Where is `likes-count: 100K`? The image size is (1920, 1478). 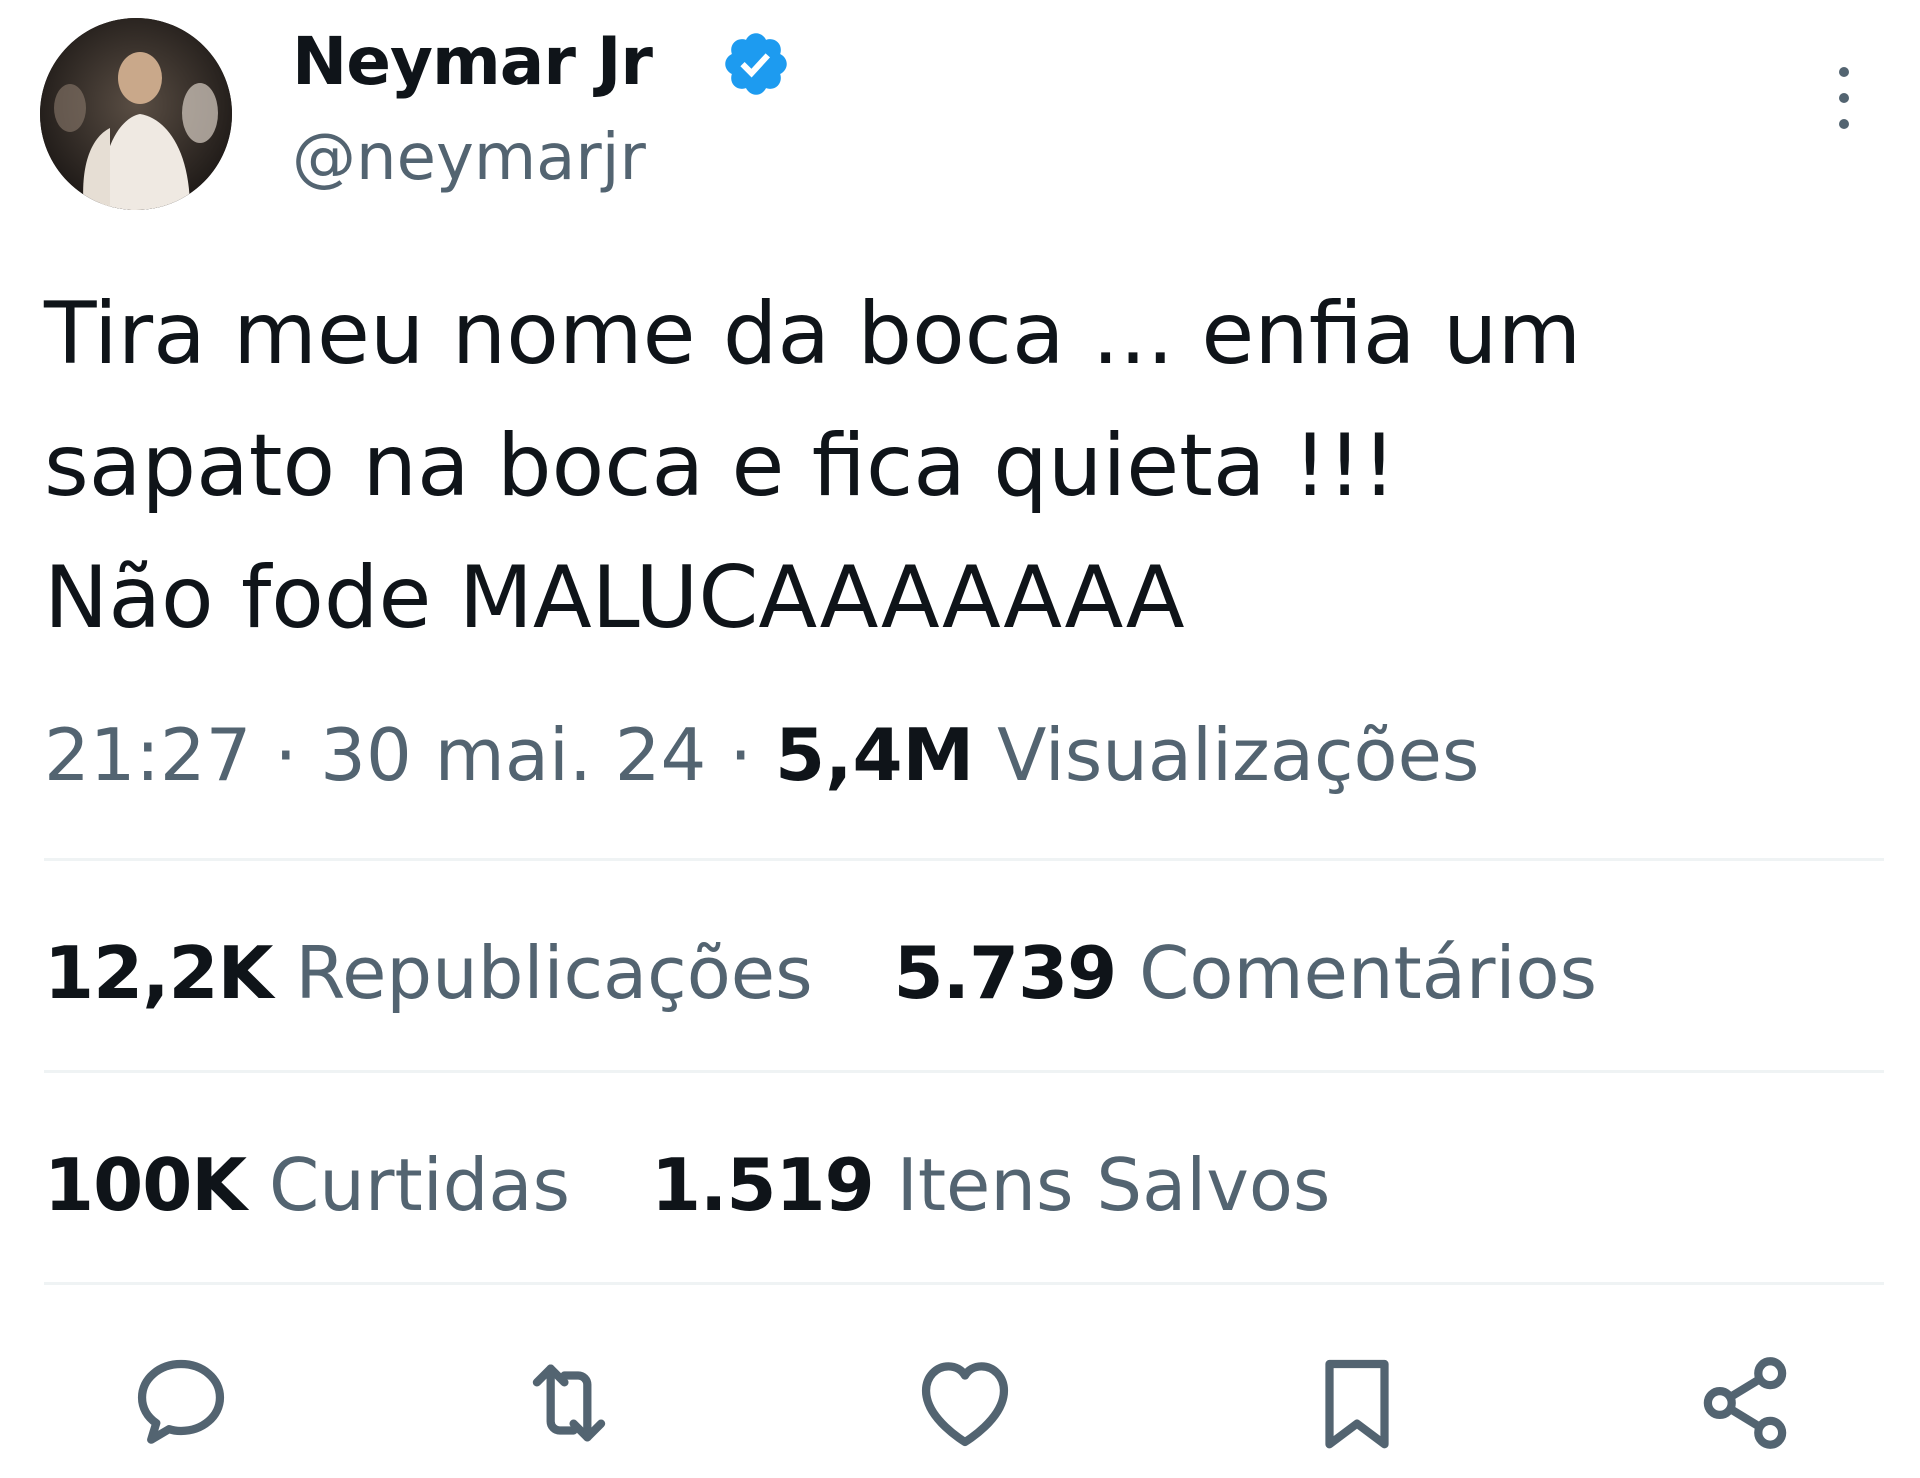 likes-count: 100K is located at coordinates (145, 1185).